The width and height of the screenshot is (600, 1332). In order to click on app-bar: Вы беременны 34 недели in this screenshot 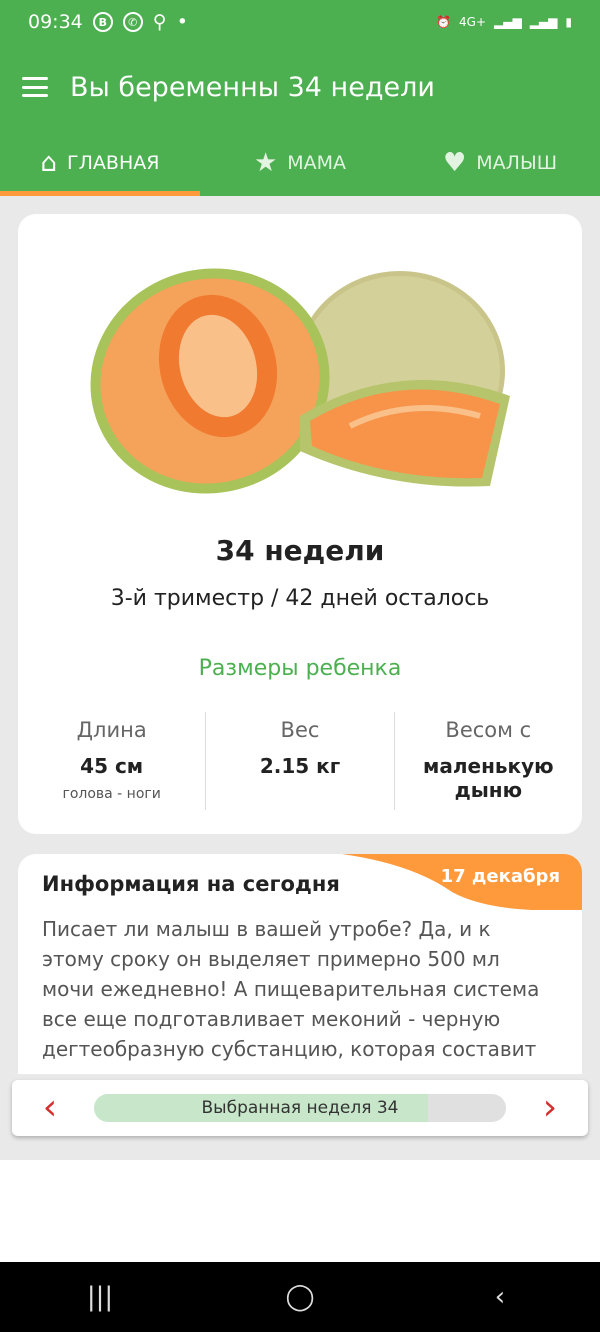, I will do `click(300, 87)`.